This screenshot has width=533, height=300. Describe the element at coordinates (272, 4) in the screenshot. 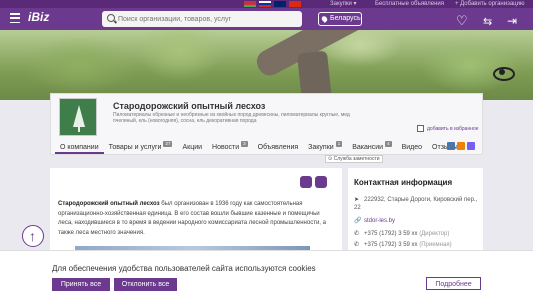

I see `language-flags` at that location.